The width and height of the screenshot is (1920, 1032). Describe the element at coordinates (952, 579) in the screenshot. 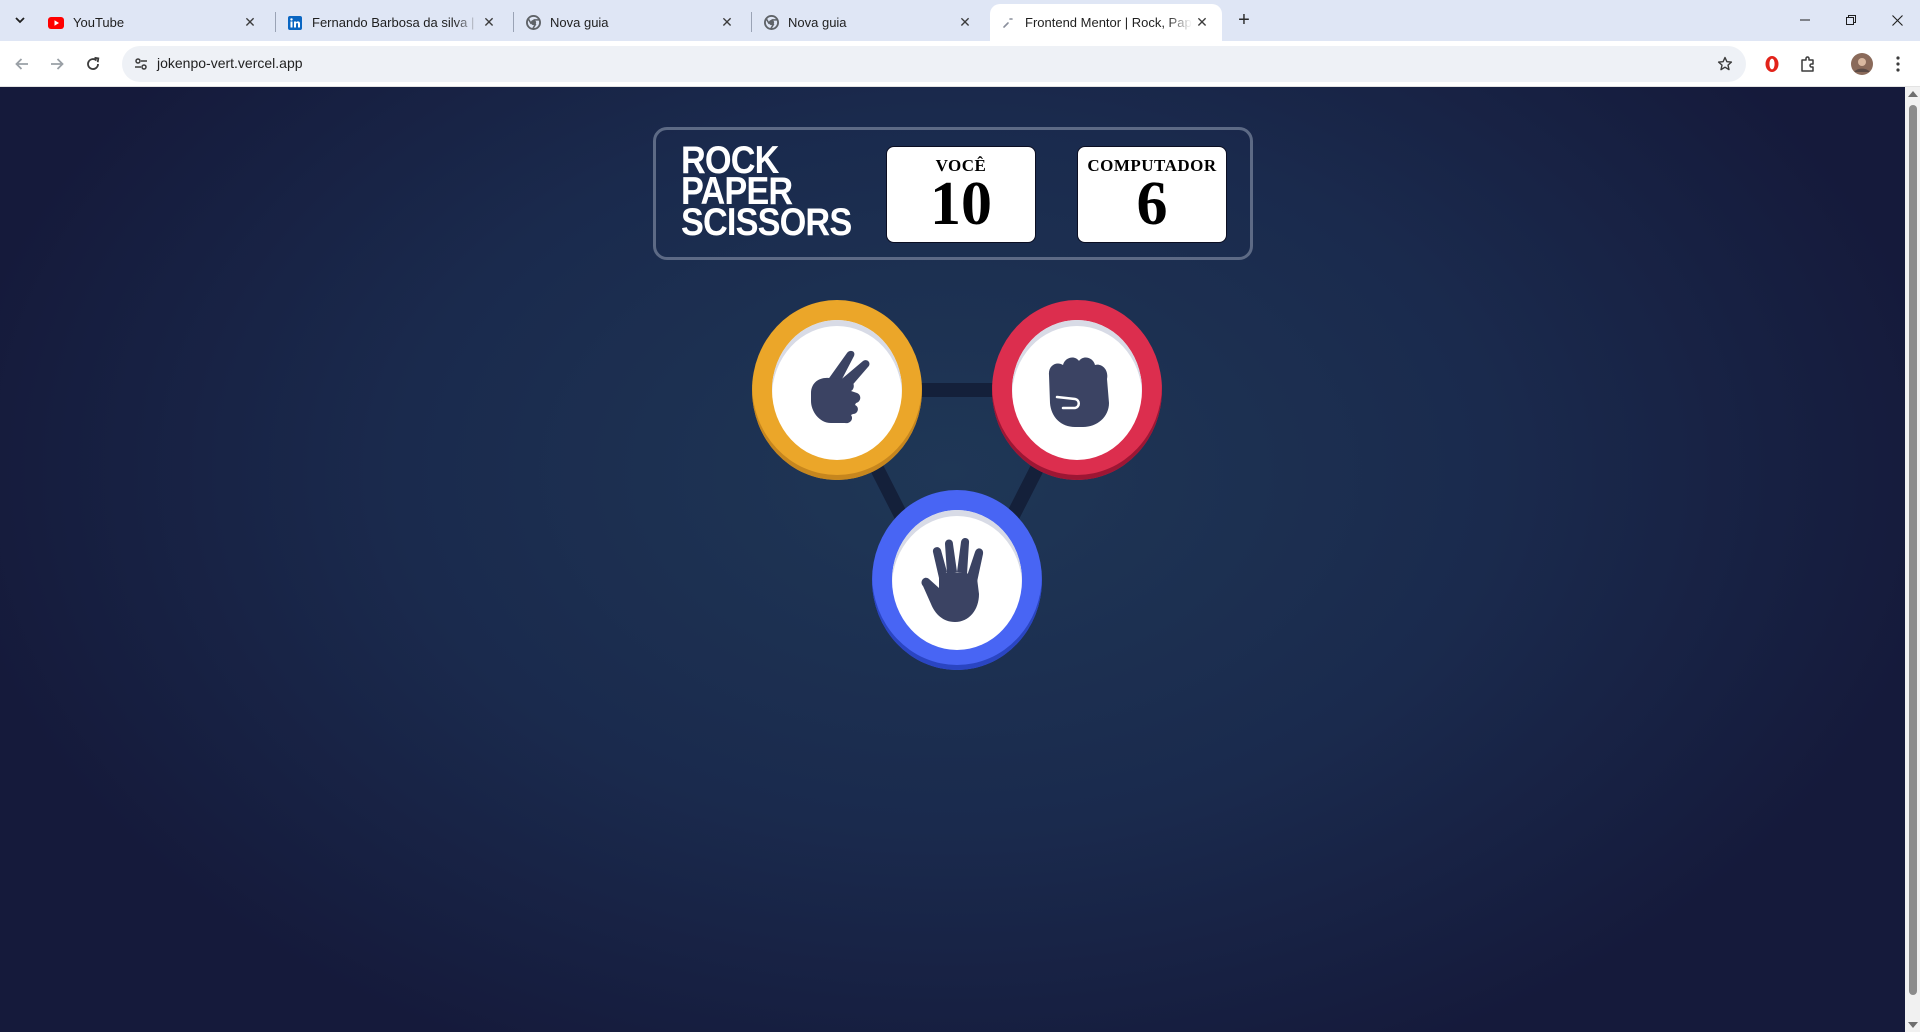

I see `paper-hand-icon` at that location.